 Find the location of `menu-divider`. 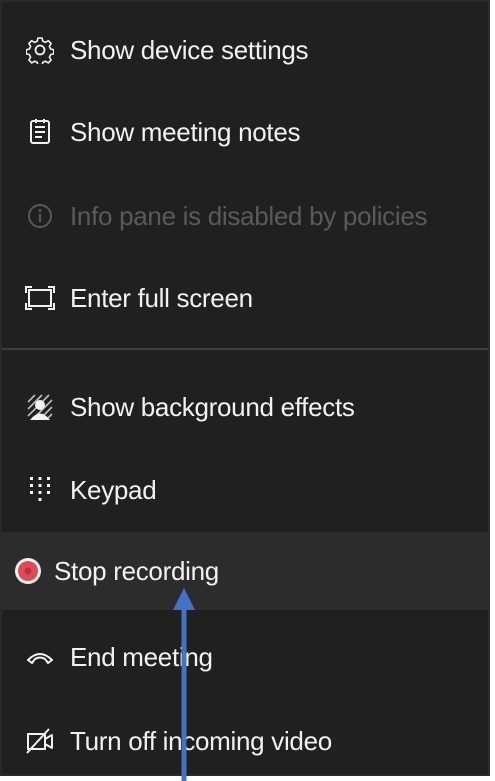

menu-divider is located at coordinates (245, 349).